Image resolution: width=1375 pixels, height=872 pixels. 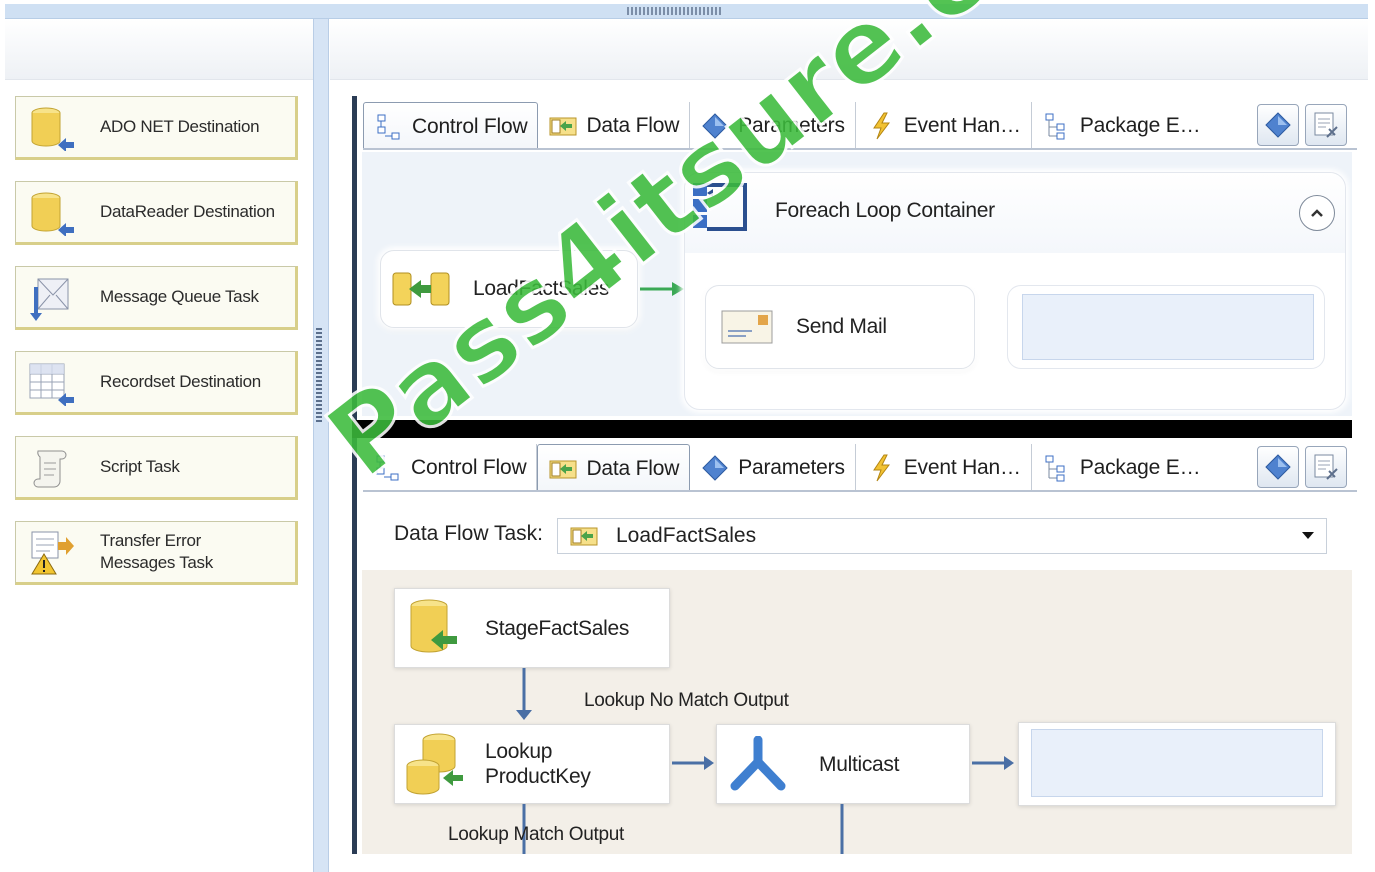 I want to click on toolbox-item-label: Message Queue Task, so click(x=179, y=296).